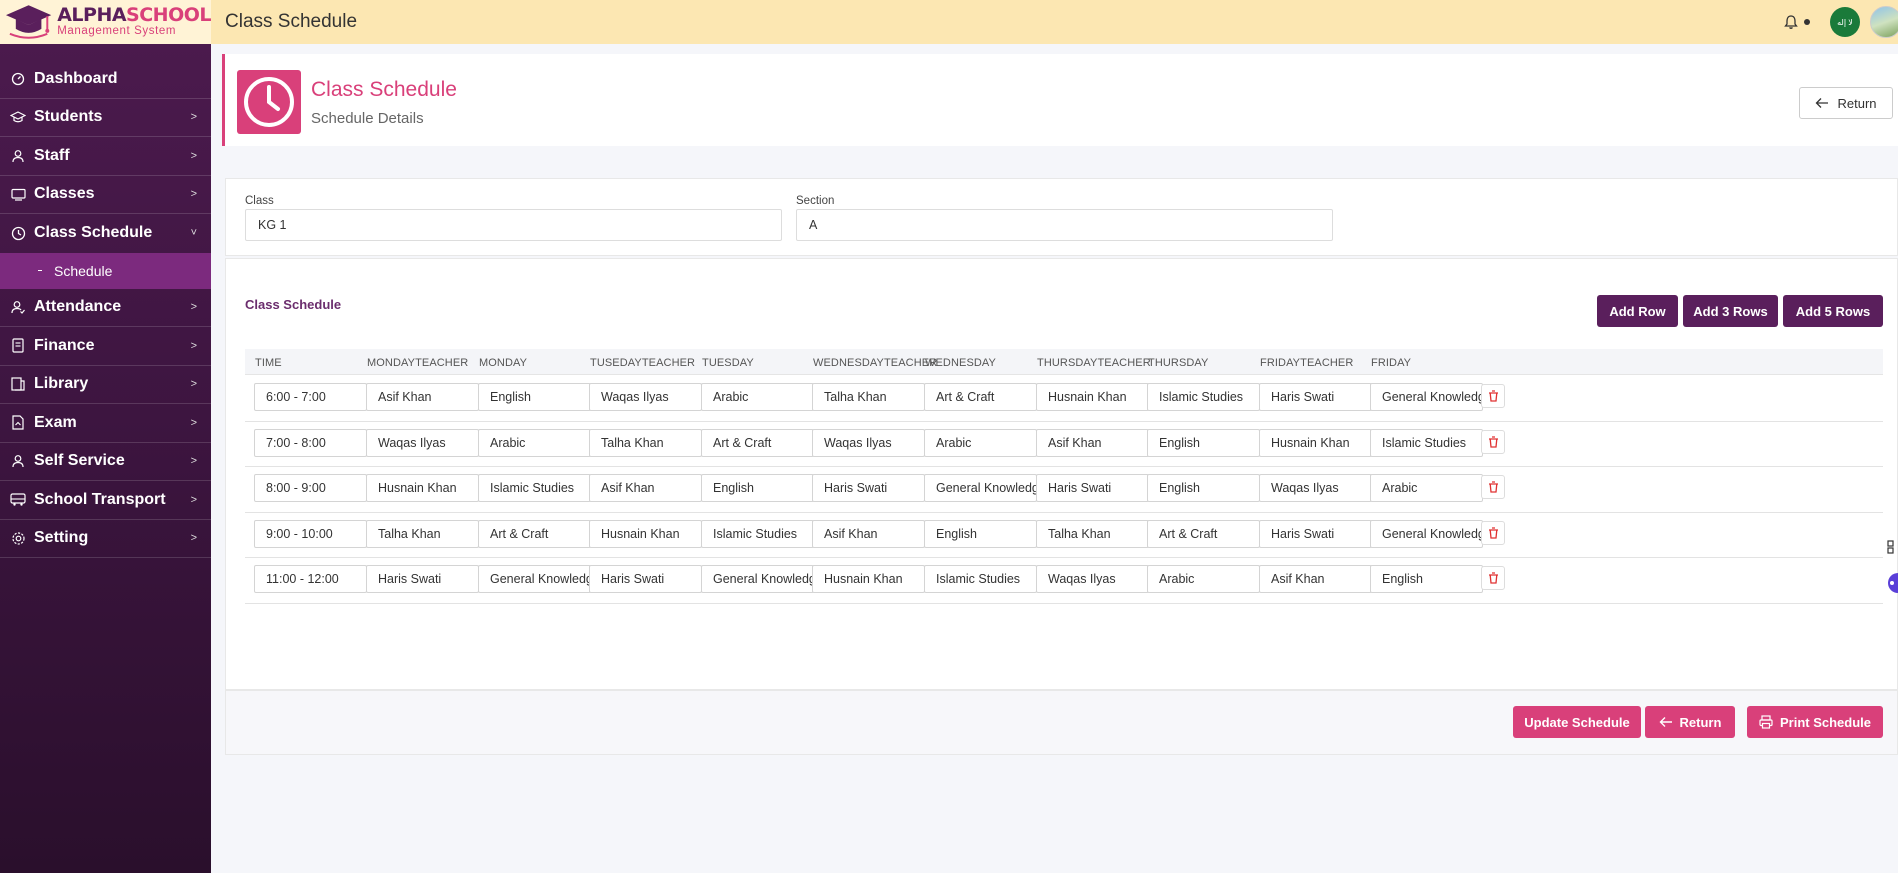  Describe the element at coordinates (105, 423) in the screenshot. I see `sidebar-item-exam: Exam >` at that location.